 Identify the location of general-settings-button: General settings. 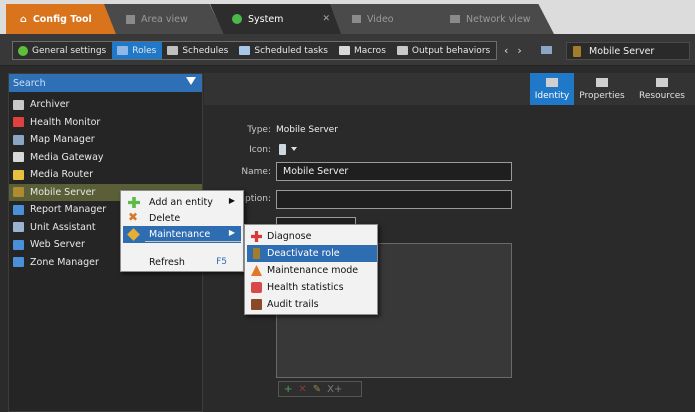
(62, 50).